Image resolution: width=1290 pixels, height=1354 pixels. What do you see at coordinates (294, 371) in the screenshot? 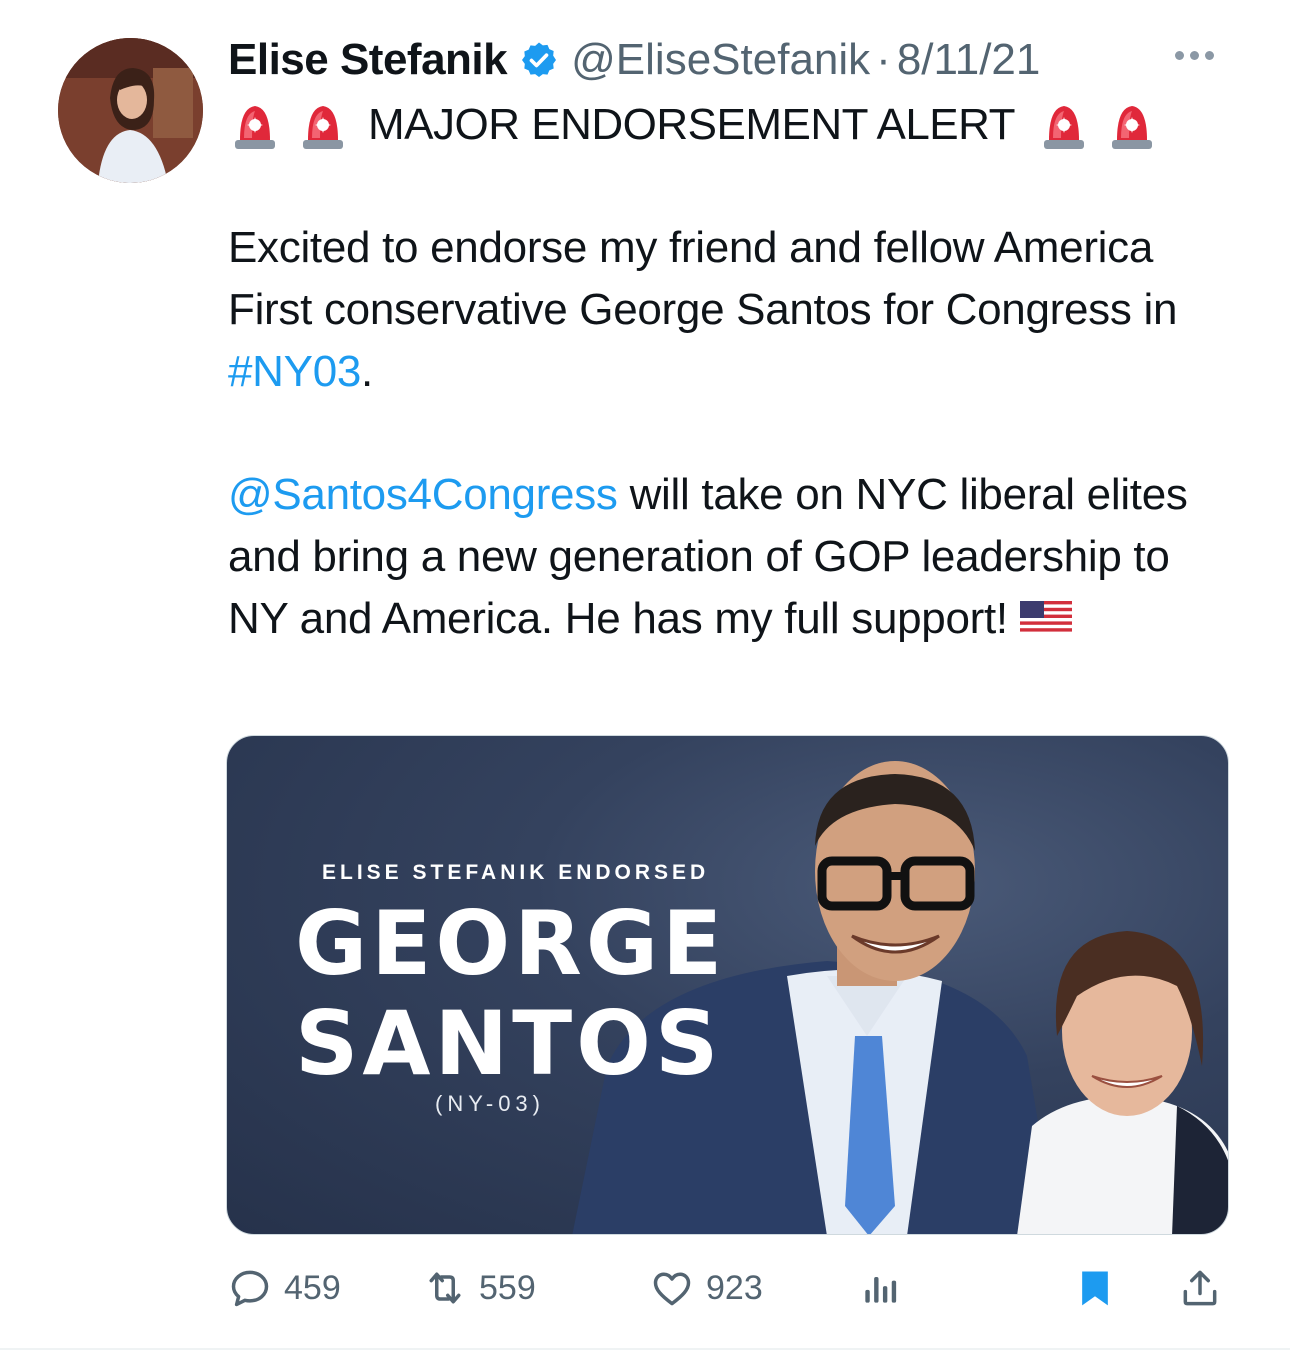
I see `hashtag-link: #NY03` at bounding box center [294, 371].